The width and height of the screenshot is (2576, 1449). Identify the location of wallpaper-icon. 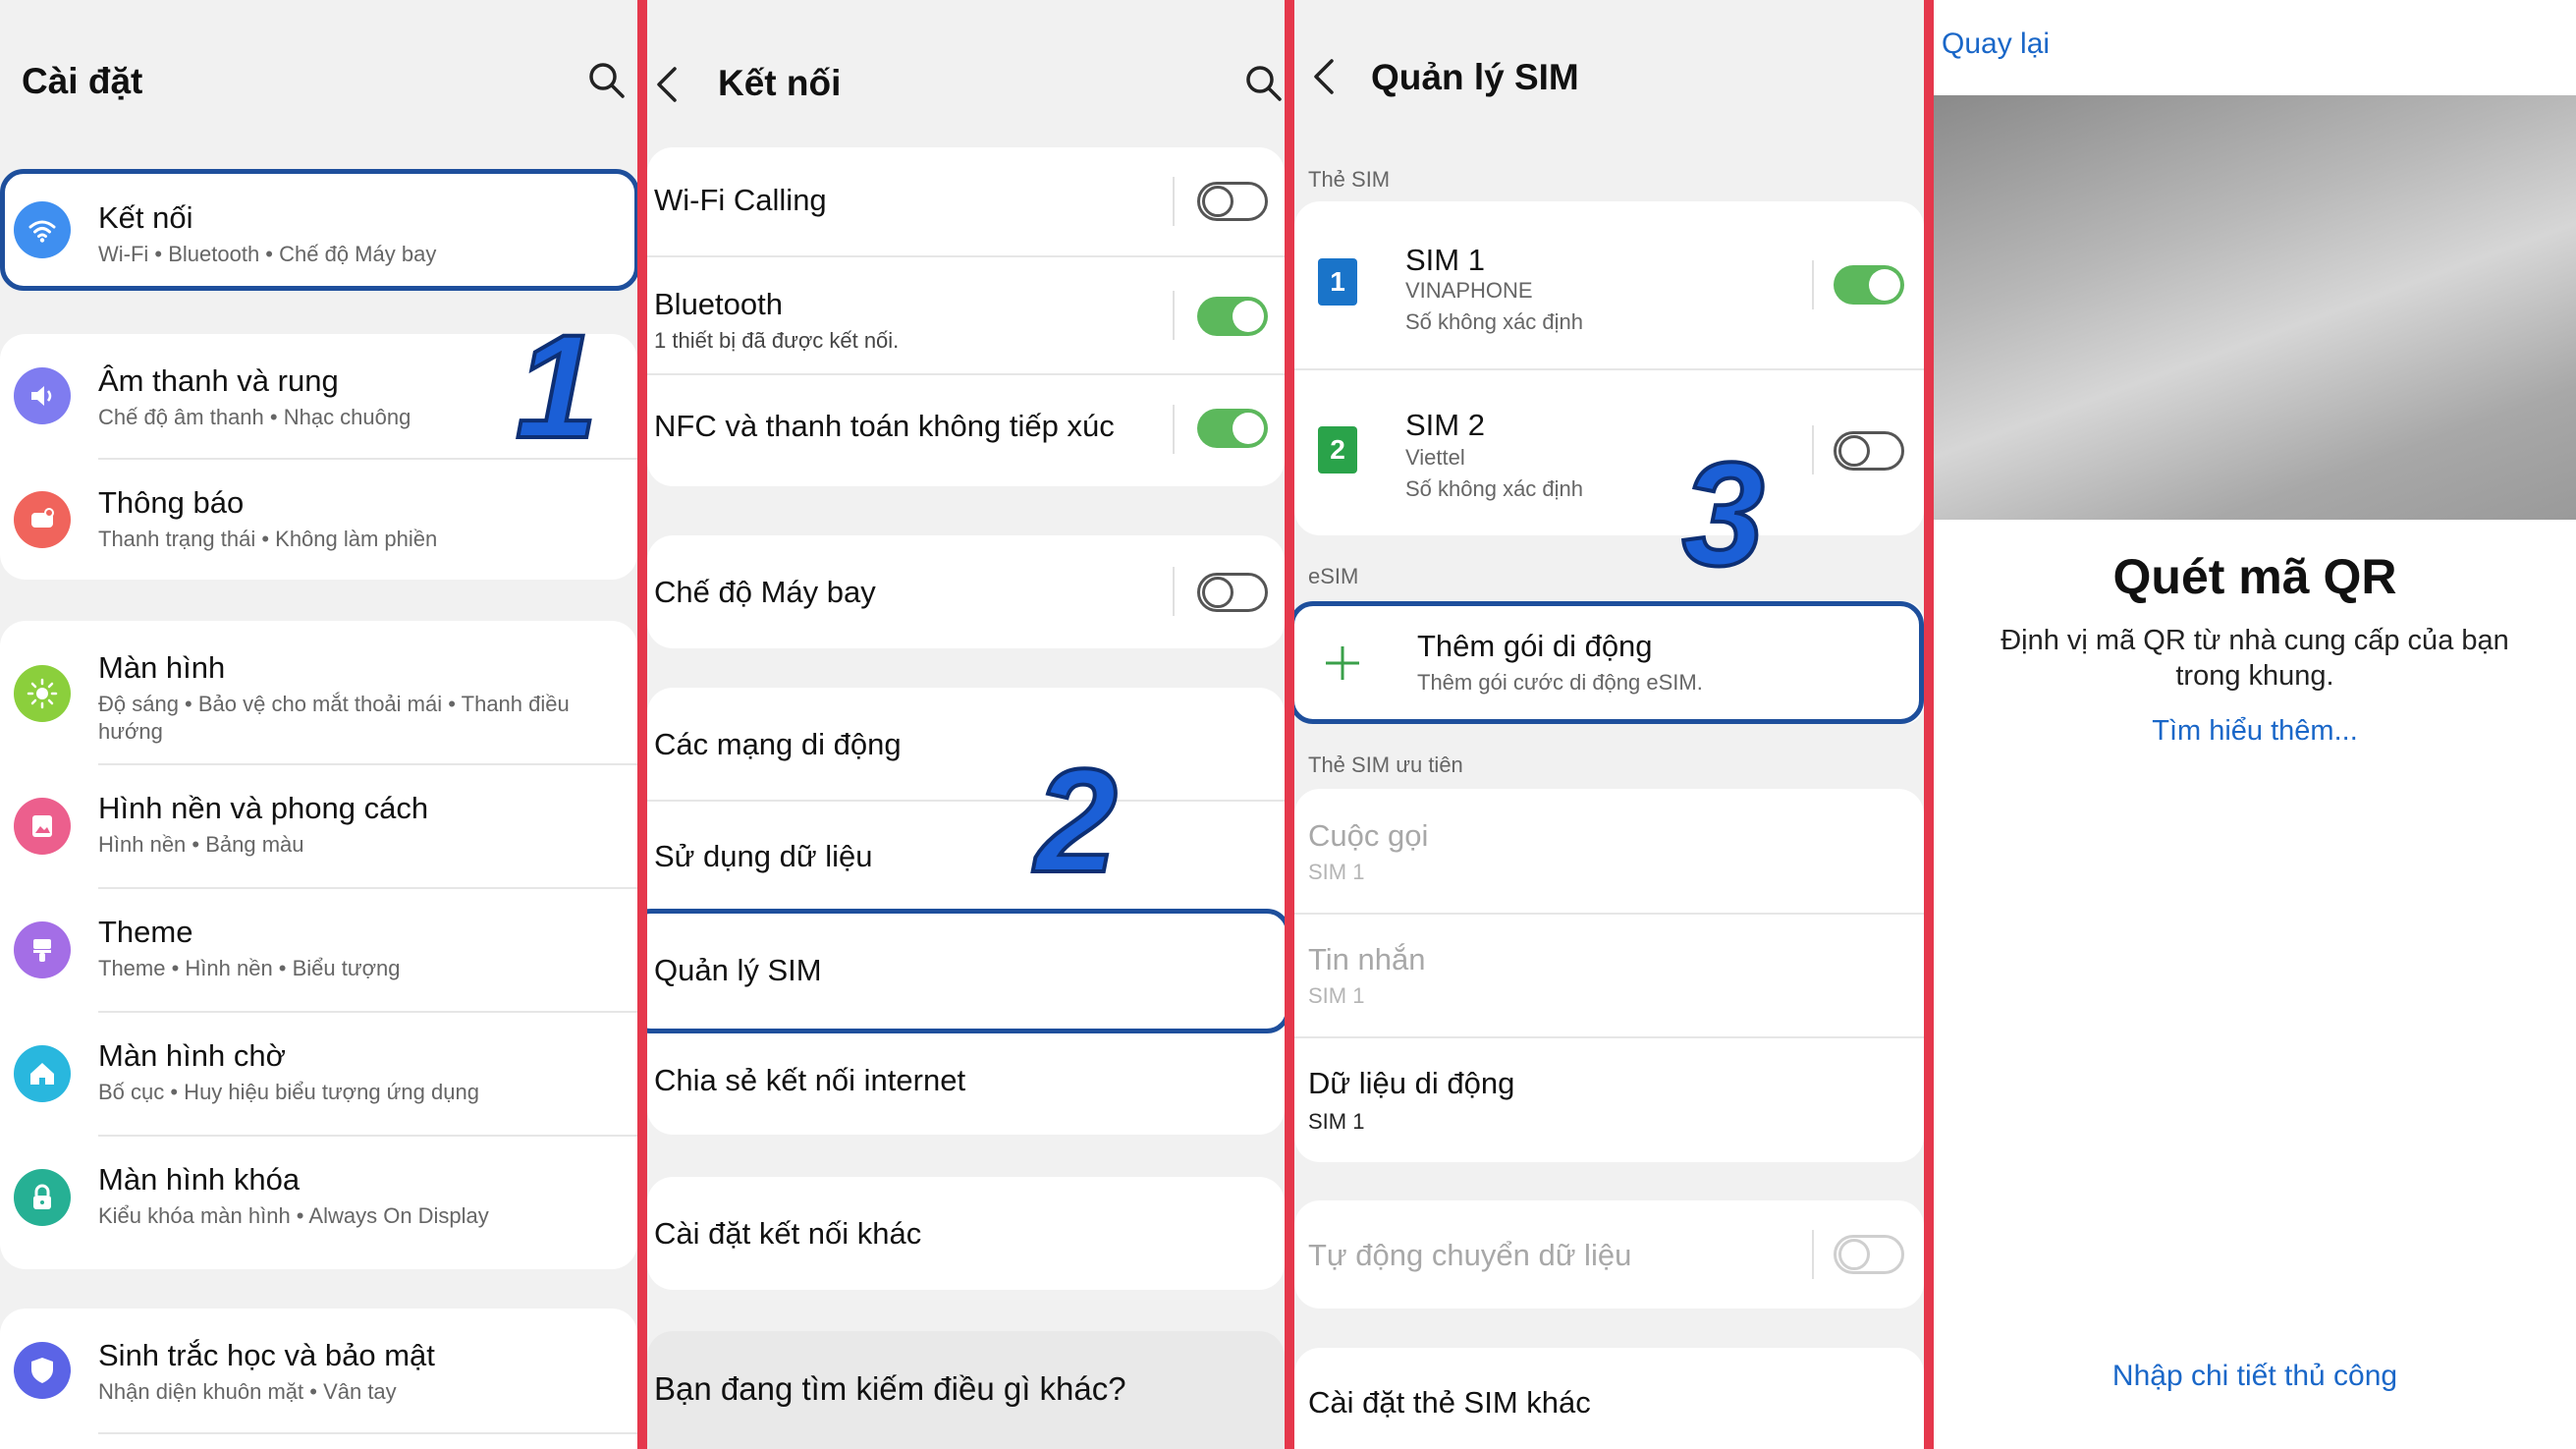
(42, 826).